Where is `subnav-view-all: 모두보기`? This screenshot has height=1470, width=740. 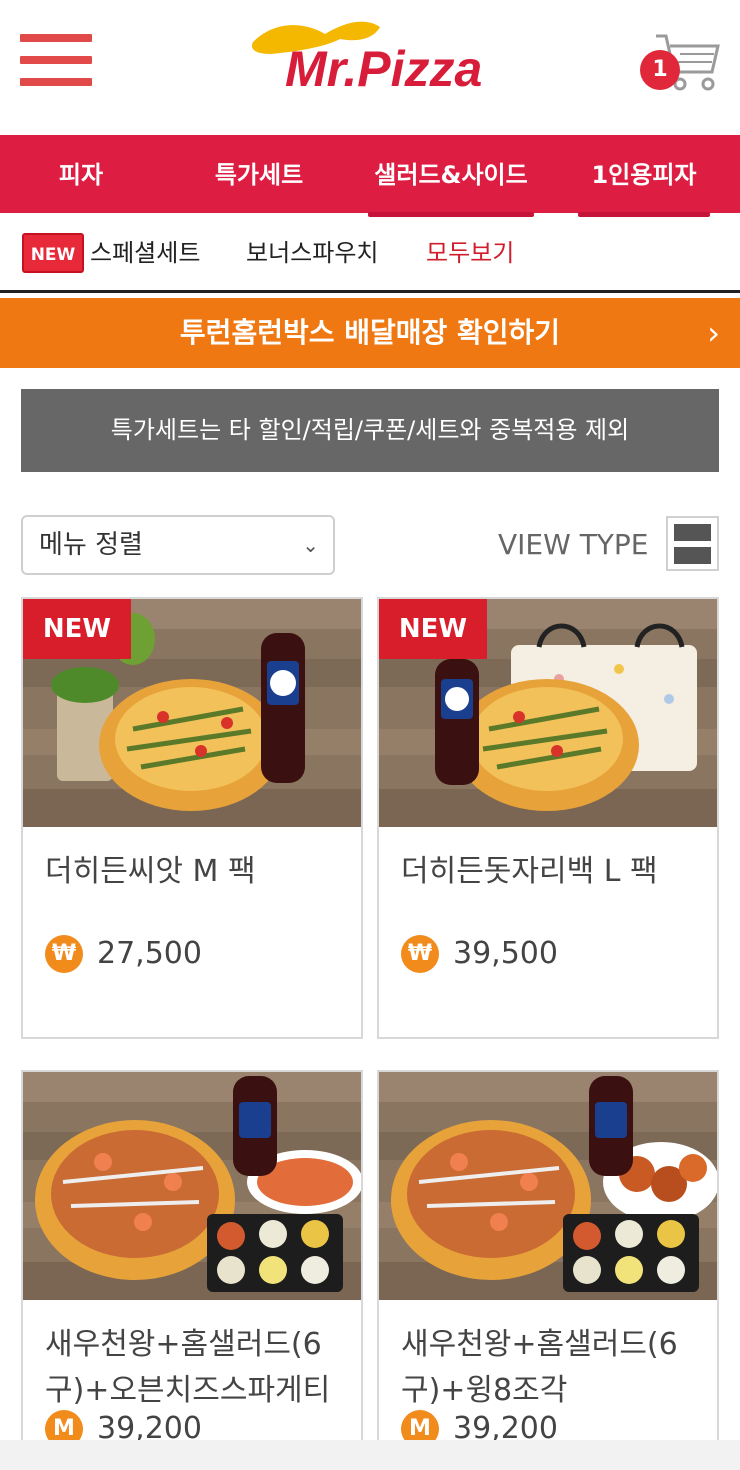 subnav-view-all: 모두보기 is located at coordinates (470, 253).